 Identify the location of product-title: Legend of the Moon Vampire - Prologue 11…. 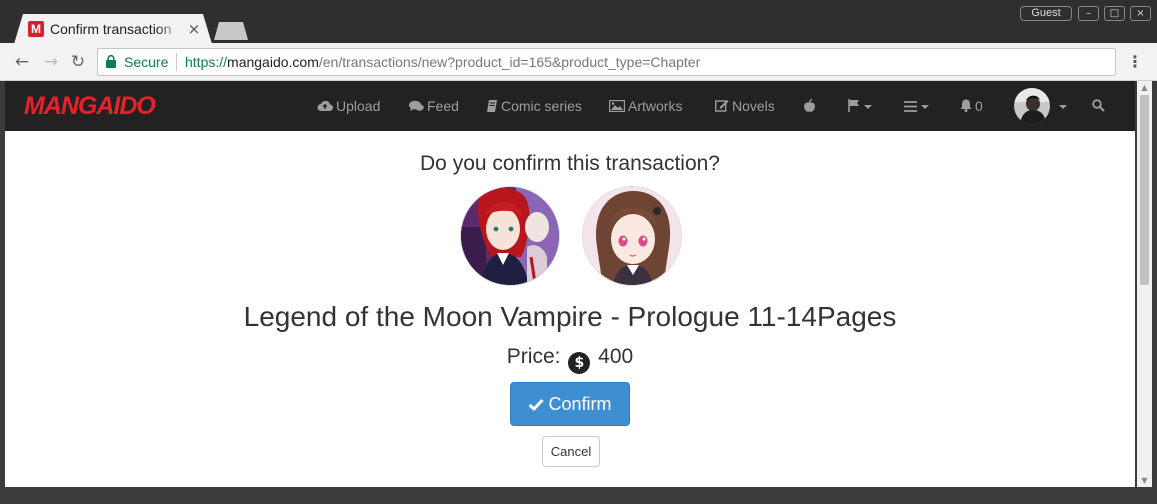
(570, 316).